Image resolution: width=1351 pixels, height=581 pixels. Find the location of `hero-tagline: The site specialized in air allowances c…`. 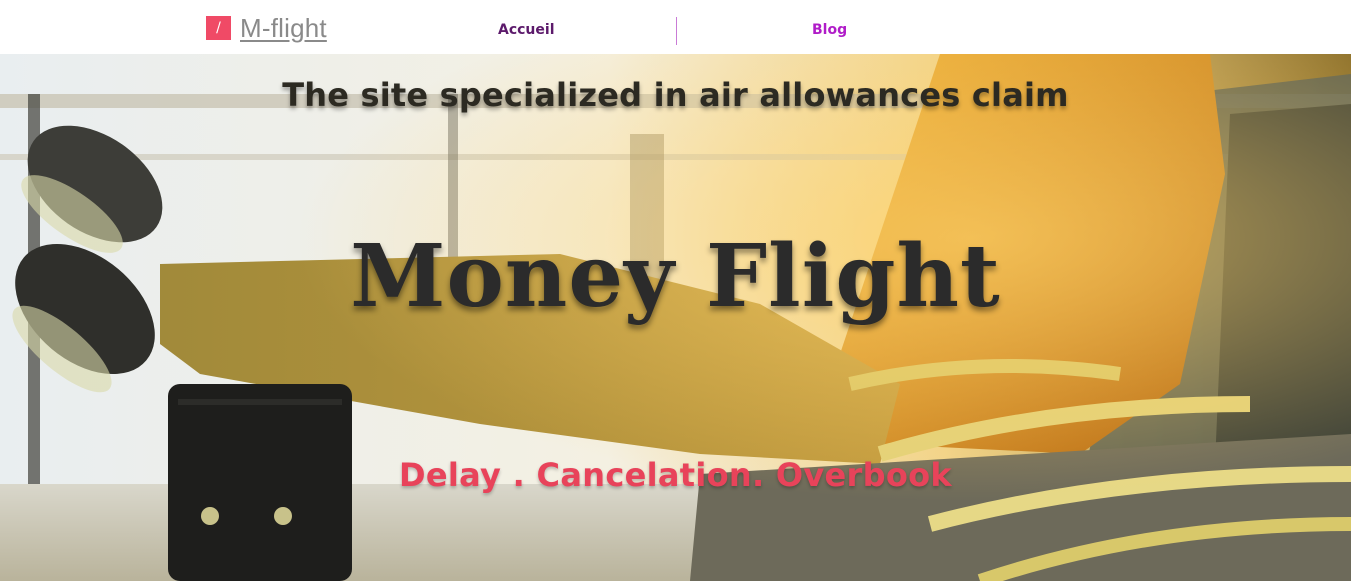

hero-tagline: The site specialized in air allowances c… is located at coordinates (675, 95).